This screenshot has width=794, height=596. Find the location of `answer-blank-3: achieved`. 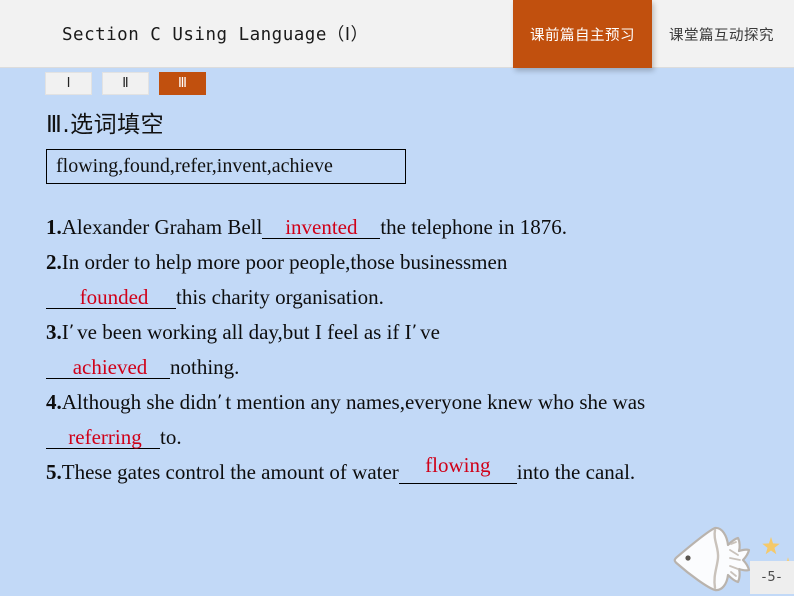

answer-blank-3: achieved is located at coordinates (108, 367).